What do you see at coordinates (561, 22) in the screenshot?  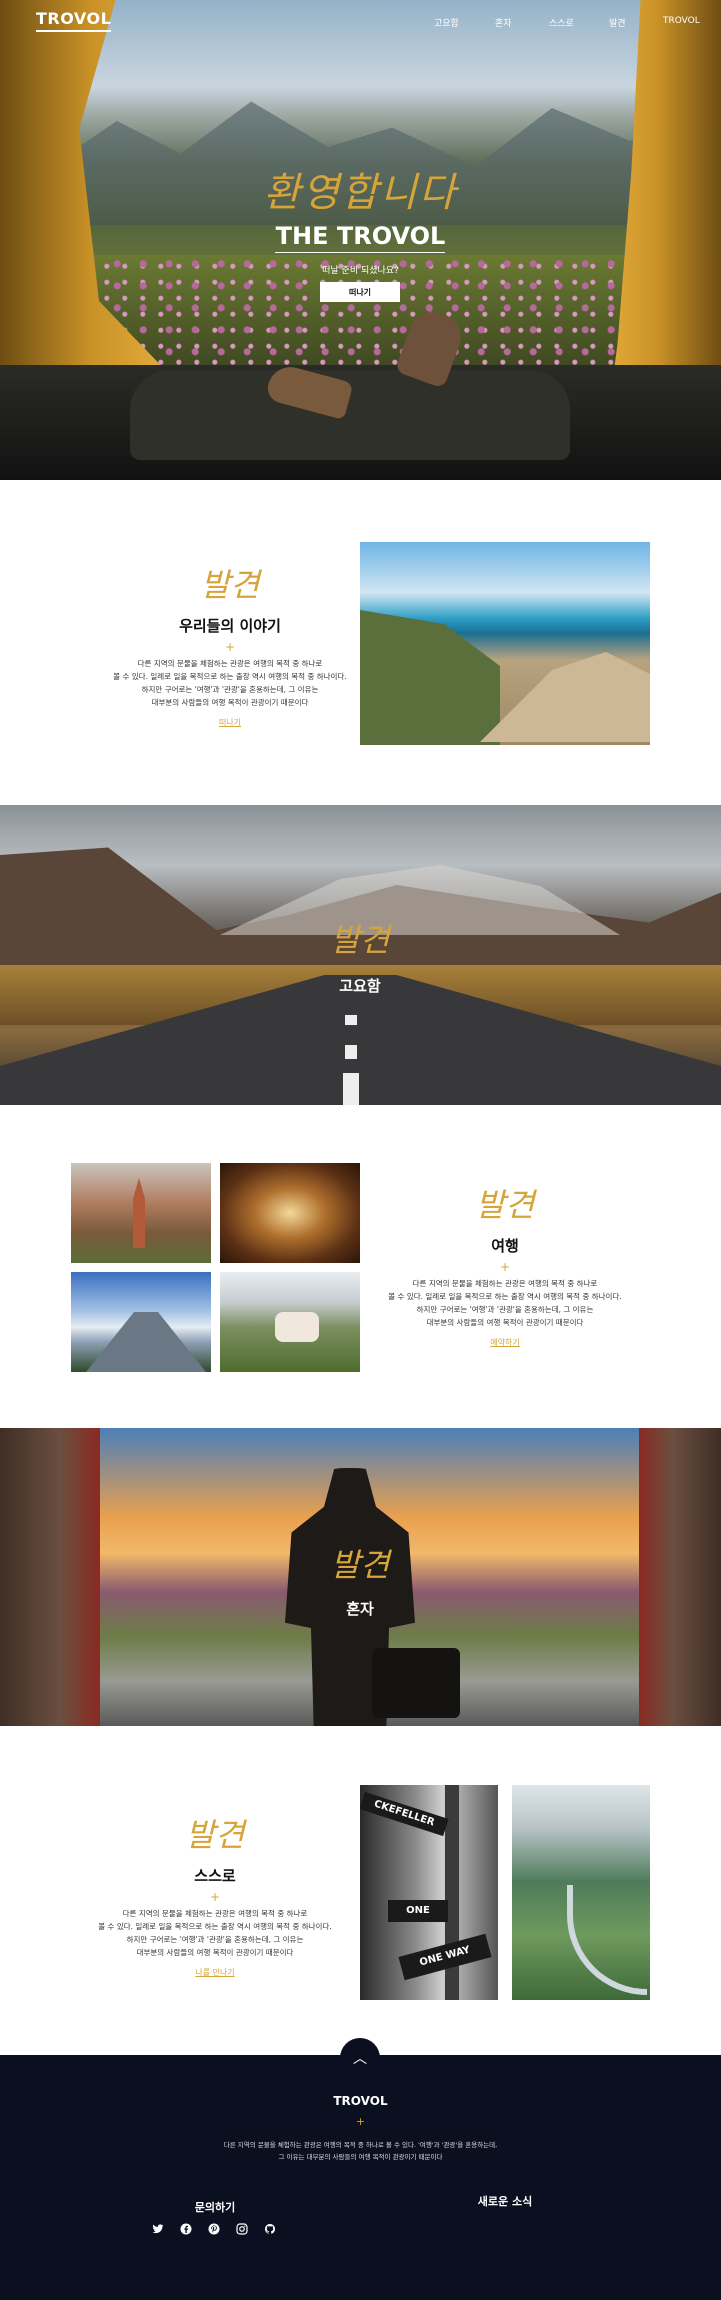 I see `nav-item-self: 스스로` at bounding box center [561, 22].